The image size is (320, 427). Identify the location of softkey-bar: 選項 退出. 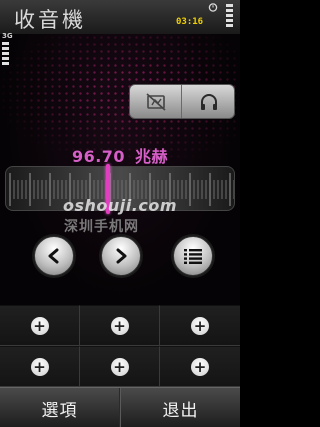
(120, 407).